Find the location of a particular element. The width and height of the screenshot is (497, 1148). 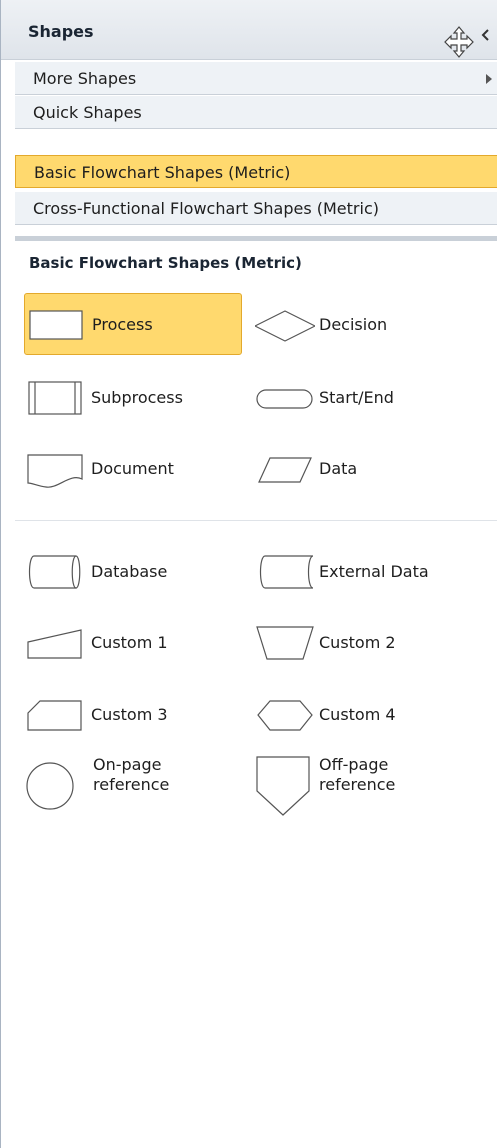

shape-on-page-reference: On-page reference is located at coordinates (124, 790).